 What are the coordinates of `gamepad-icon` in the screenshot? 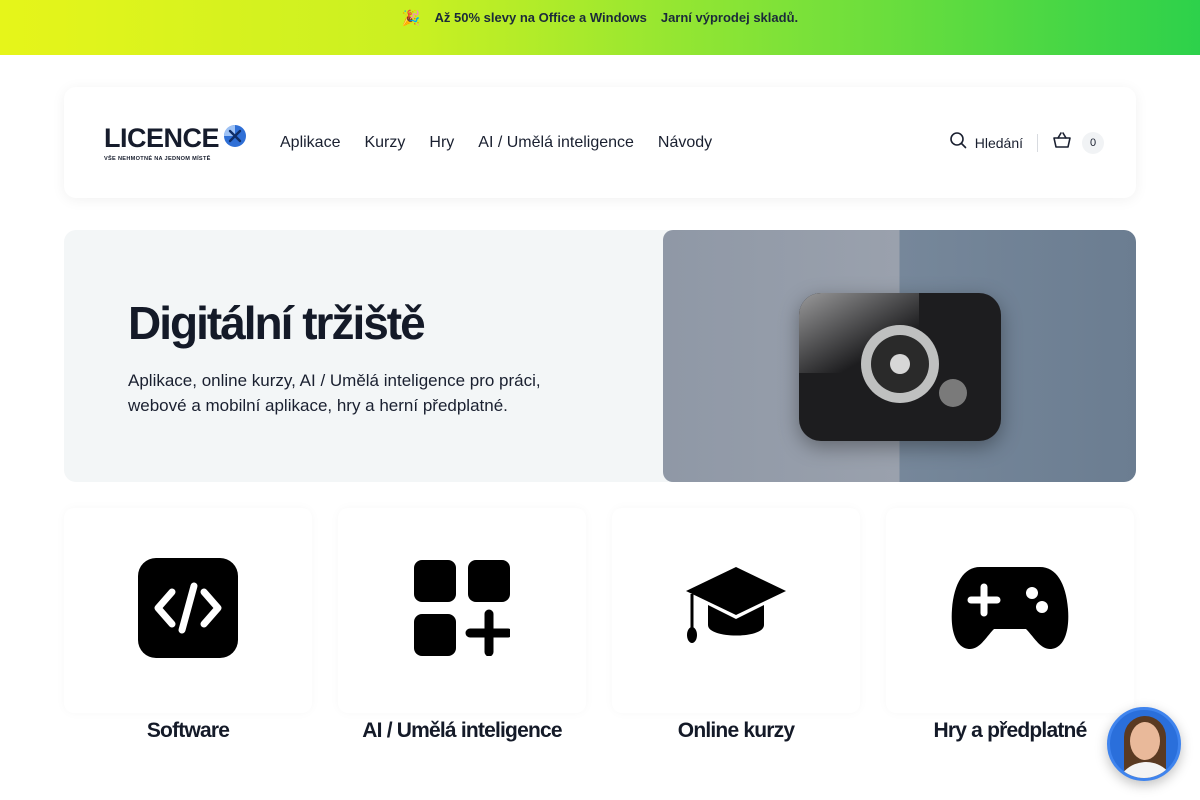 It's located at (1010, 610).